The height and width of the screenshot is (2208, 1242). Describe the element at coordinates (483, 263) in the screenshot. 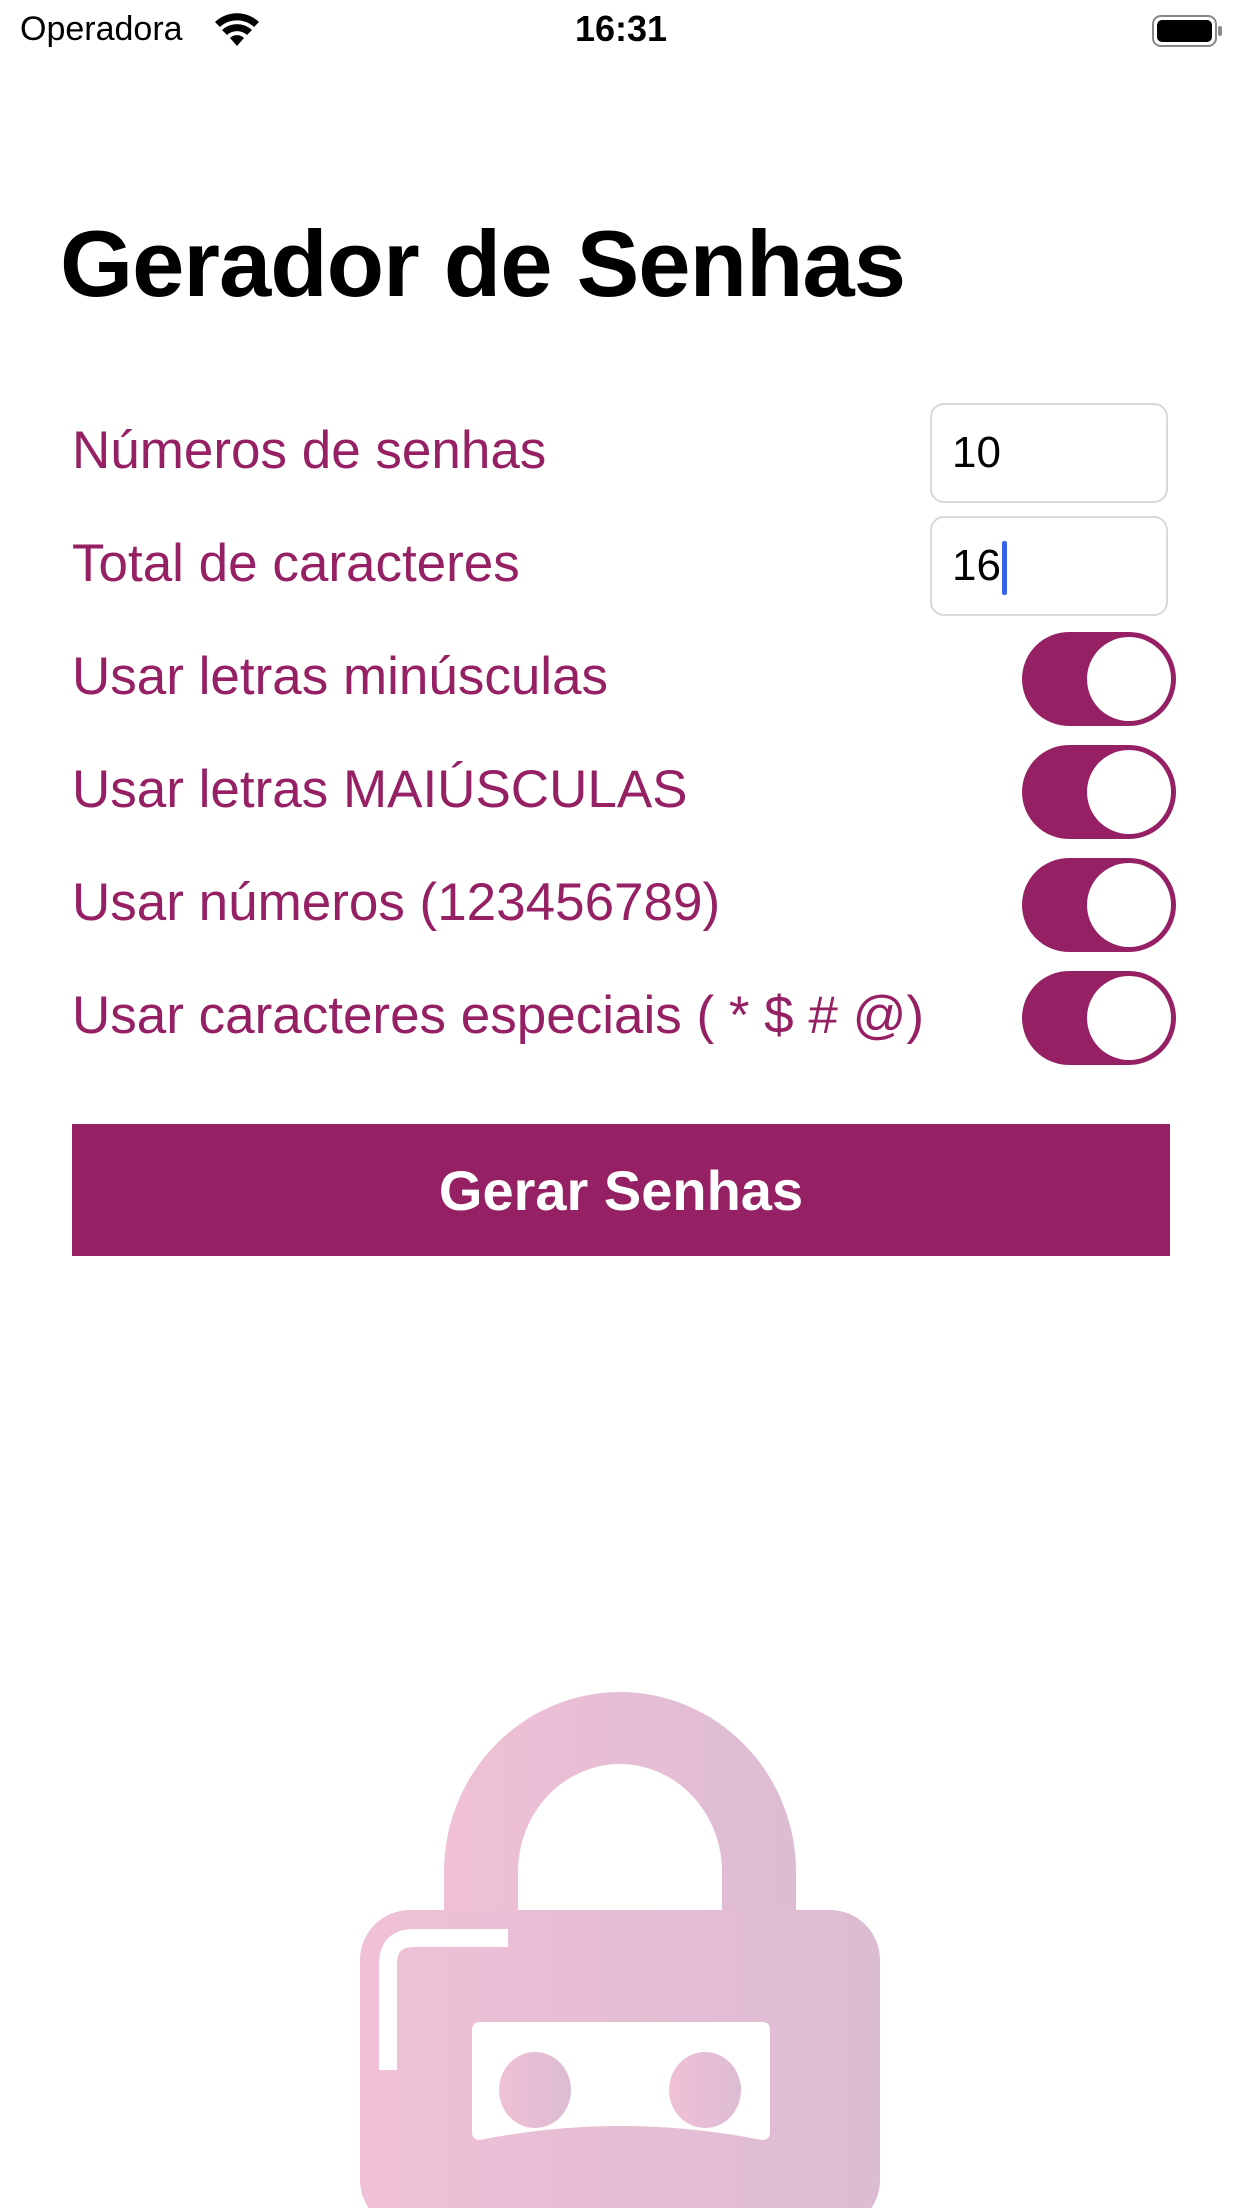

I see `page-title: Gerador de Senhas` at that location.